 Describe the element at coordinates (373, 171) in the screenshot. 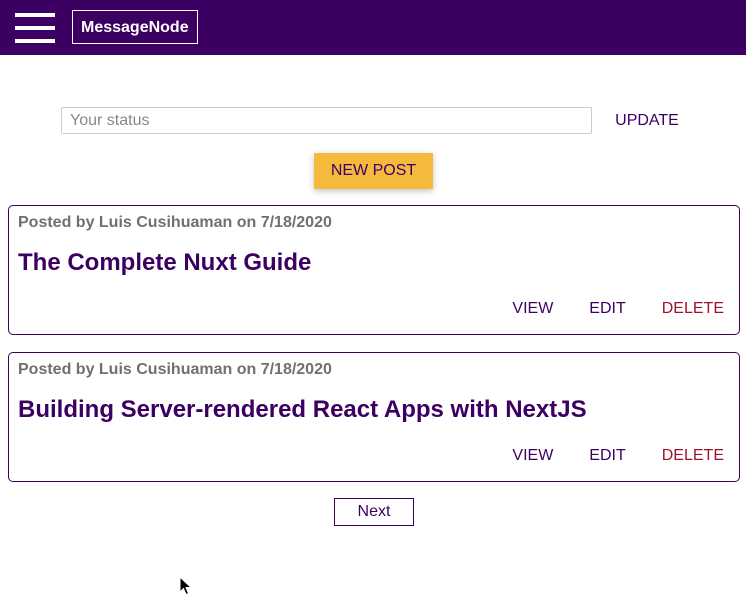

I see `new-post-button: NEW POST` at that location.